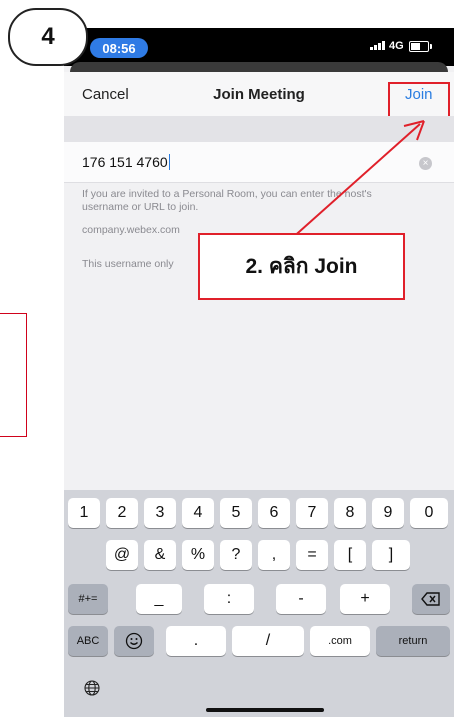 The image size is (455, 717). Describe the element at coordinates (88, 599) in the screenshot. I see `key-symbols-switch: #+=` at that location.